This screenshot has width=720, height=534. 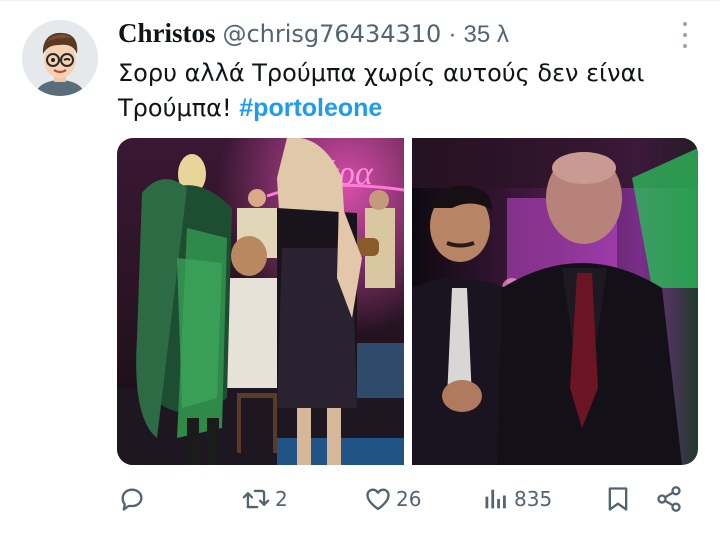 I want to click on like-icon, so click(x=378, y=499).